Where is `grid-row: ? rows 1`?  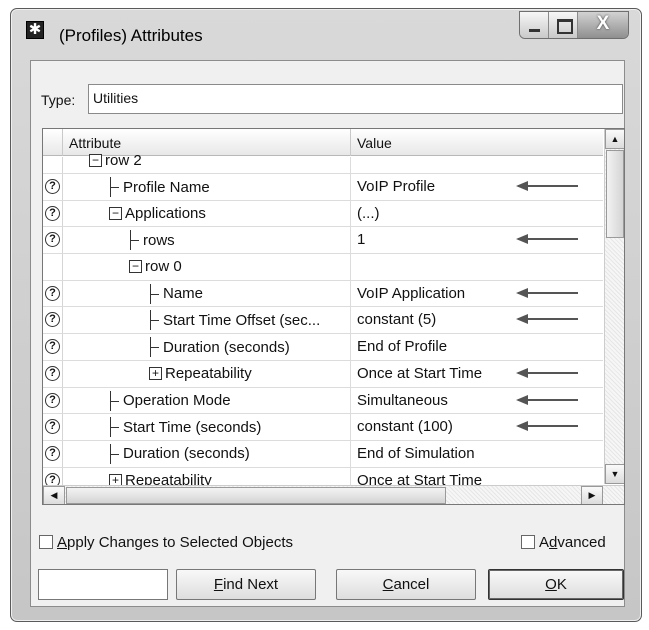
grid-row: ? rows 1 is located at coordinates (323, 241).